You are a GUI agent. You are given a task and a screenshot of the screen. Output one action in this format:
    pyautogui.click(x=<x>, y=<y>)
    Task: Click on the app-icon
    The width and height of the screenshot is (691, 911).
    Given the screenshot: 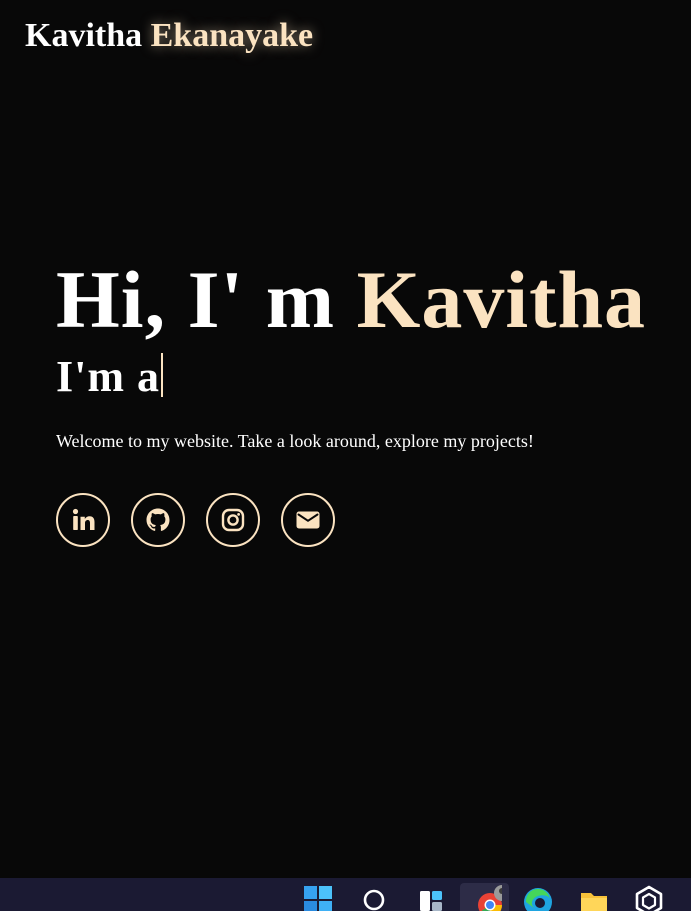 What is the action you would take?
    pyautogui.click(x=649, y=898)
    